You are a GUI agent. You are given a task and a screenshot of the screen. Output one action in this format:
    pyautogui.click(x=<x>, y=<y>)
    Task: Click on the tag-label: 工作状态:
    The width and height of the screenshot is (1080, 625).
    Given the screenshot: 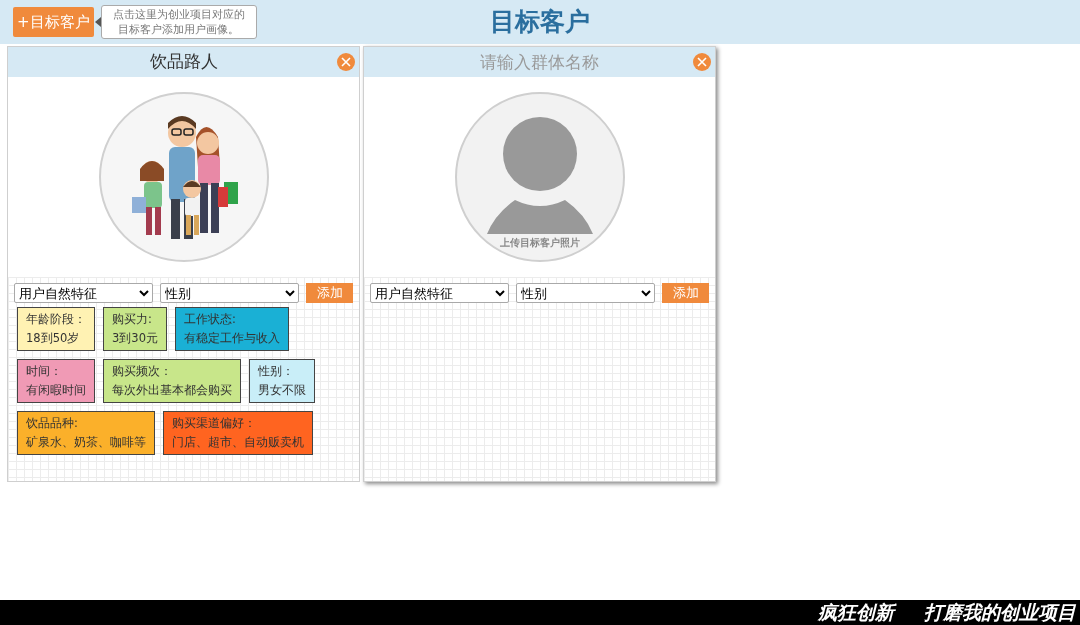 What is the action you would take?
    pyautogui.click(x=210, y=319)
    